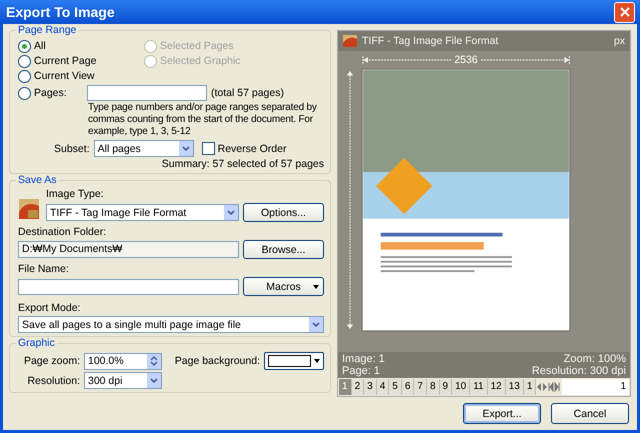 The image size is (640, 433). I want to click on macros-button: Macros, so click(283, 286).